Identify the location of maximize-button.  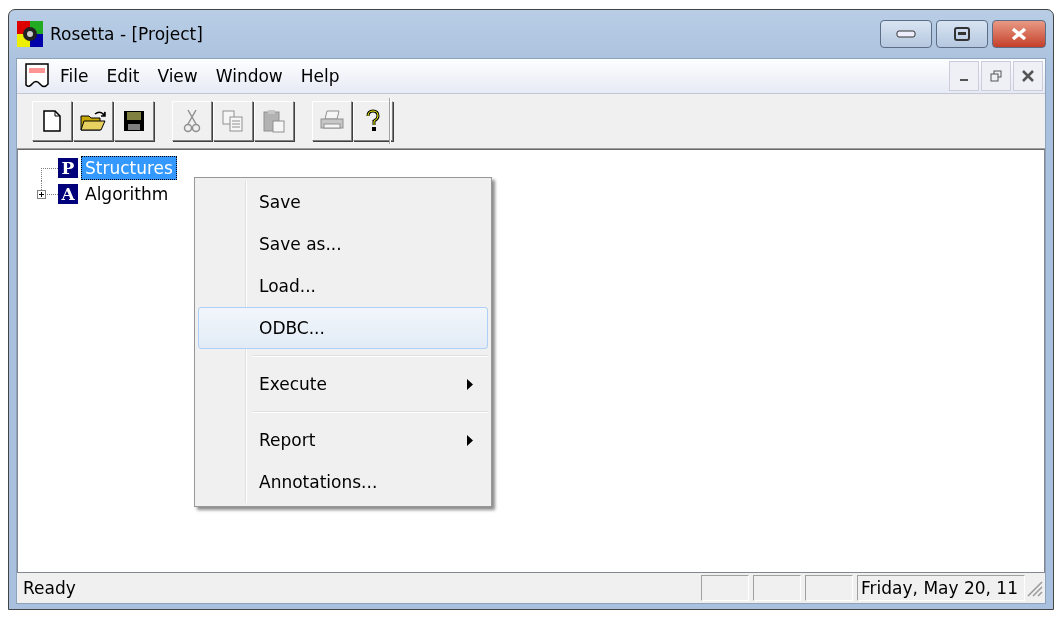
(962, 34).